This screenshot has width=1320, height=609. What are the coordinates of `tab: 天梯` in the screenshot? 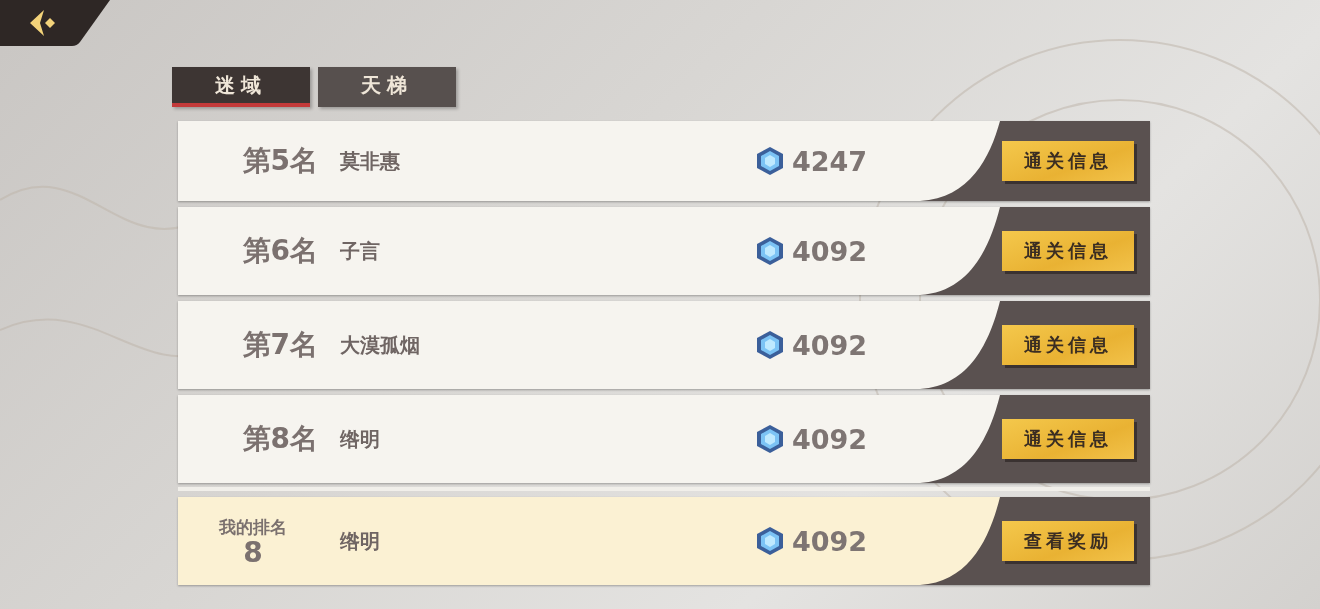 It's located at (387, 87).